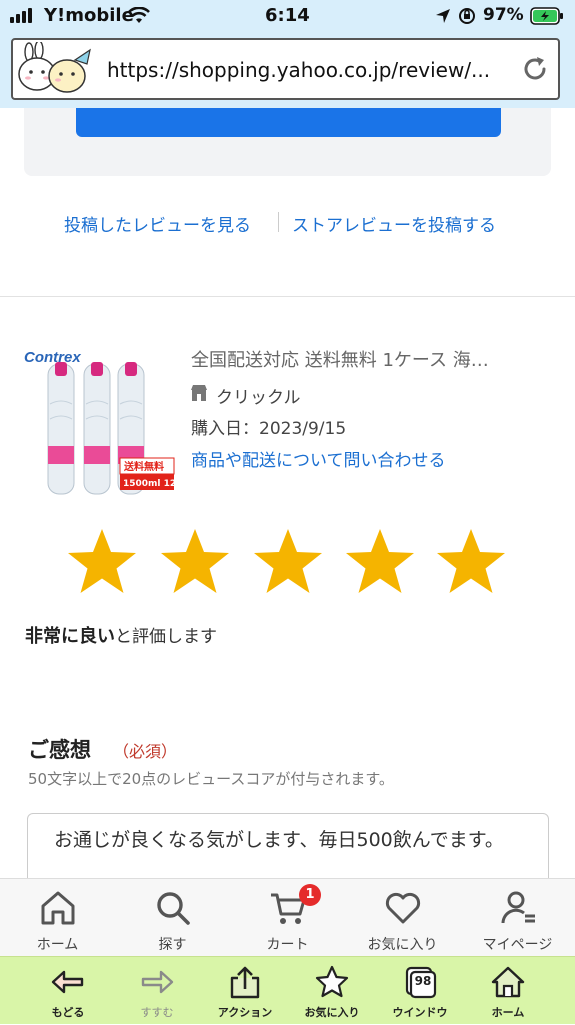 This screenshot has height=1025, width=575. I want to click on forward-arrow-icon, so click(157, 982).